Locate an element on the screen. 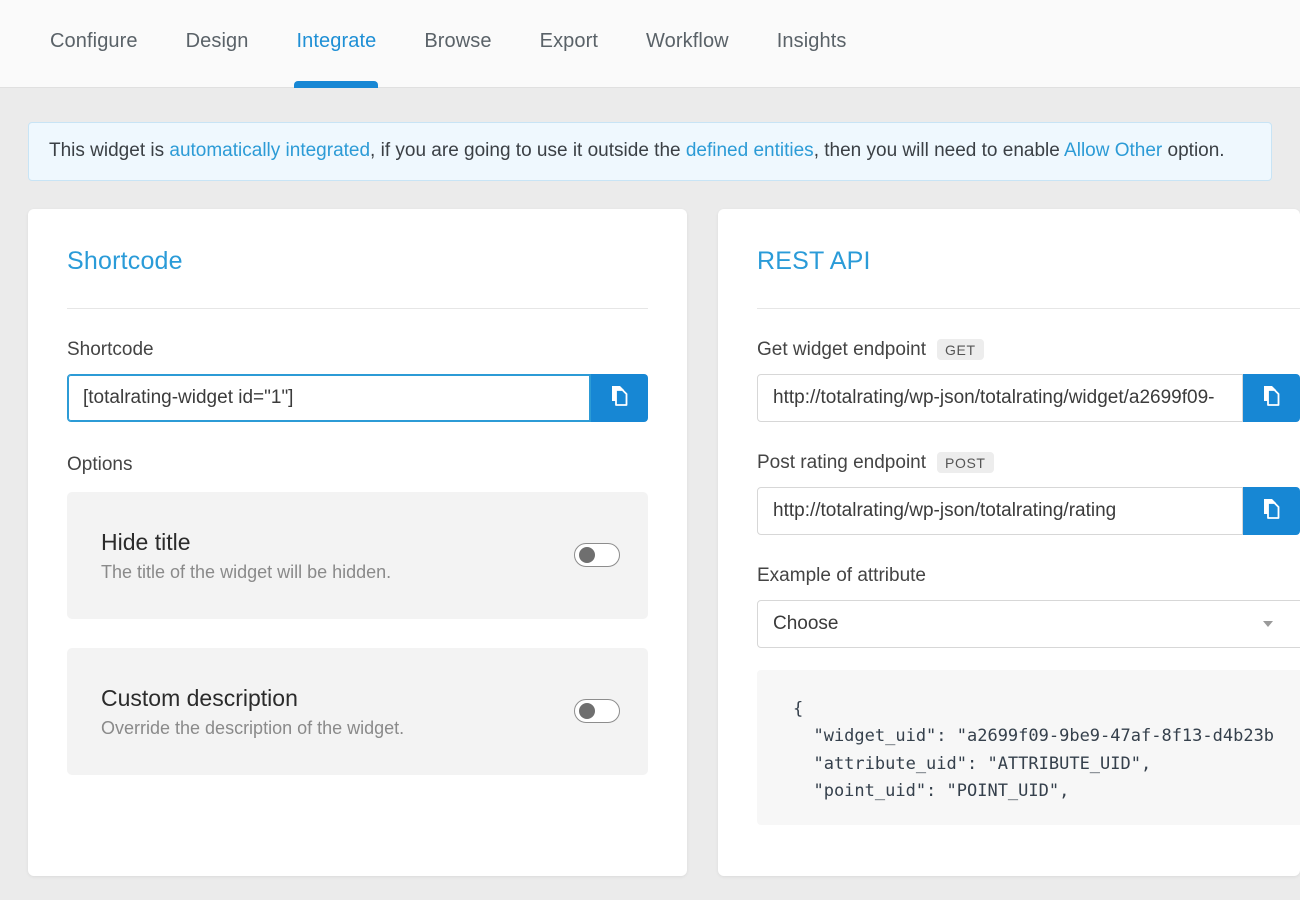 This screenshot has width=1300, height=900. option-title: Hide title is located at coordinates (146, 541).